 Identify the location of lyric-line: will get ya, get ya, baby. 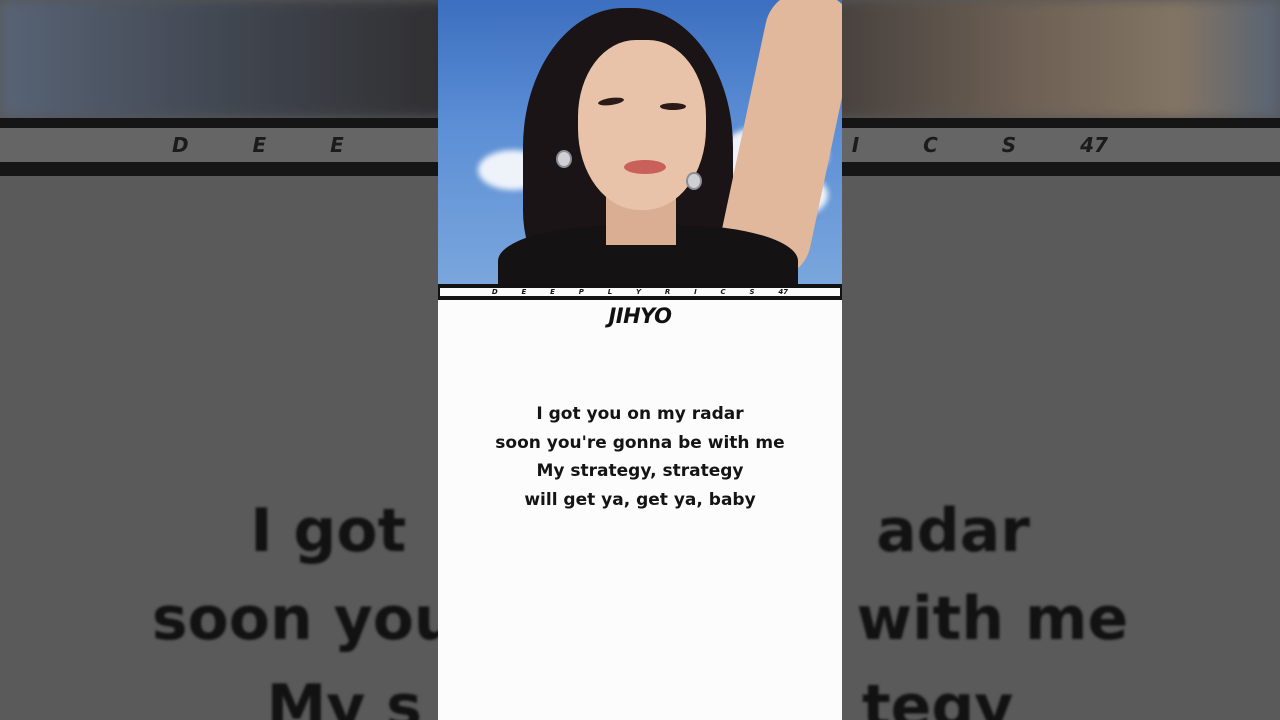
(640, 499).